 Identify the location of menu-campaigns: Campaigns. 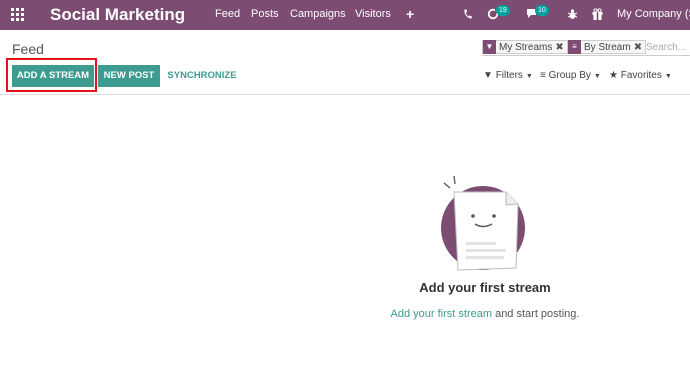
(318, 14).